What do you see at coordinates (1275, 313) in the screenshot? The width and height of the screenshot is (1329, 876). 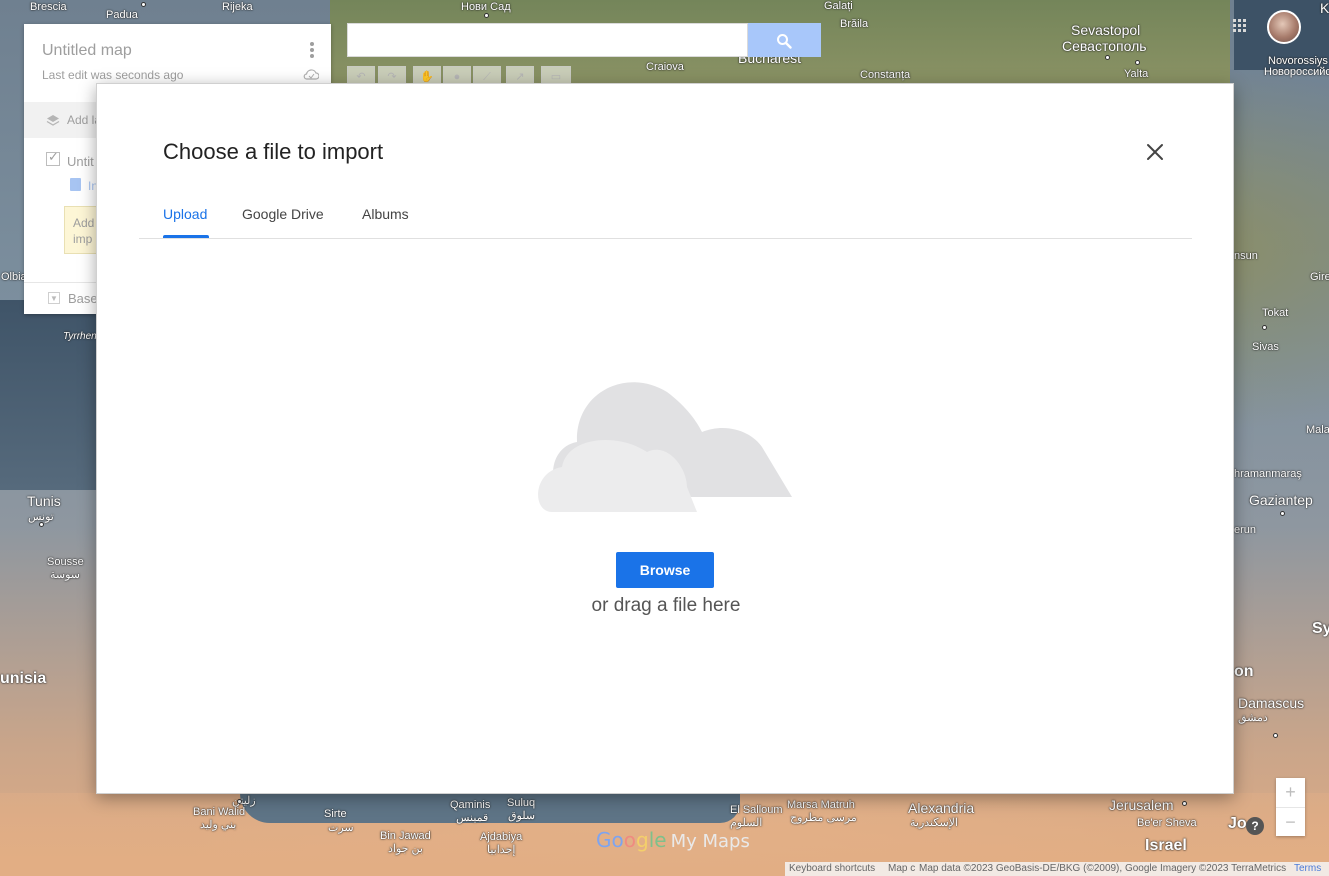 I see `map-label: Tokat` at bounding box center [1275, 313].